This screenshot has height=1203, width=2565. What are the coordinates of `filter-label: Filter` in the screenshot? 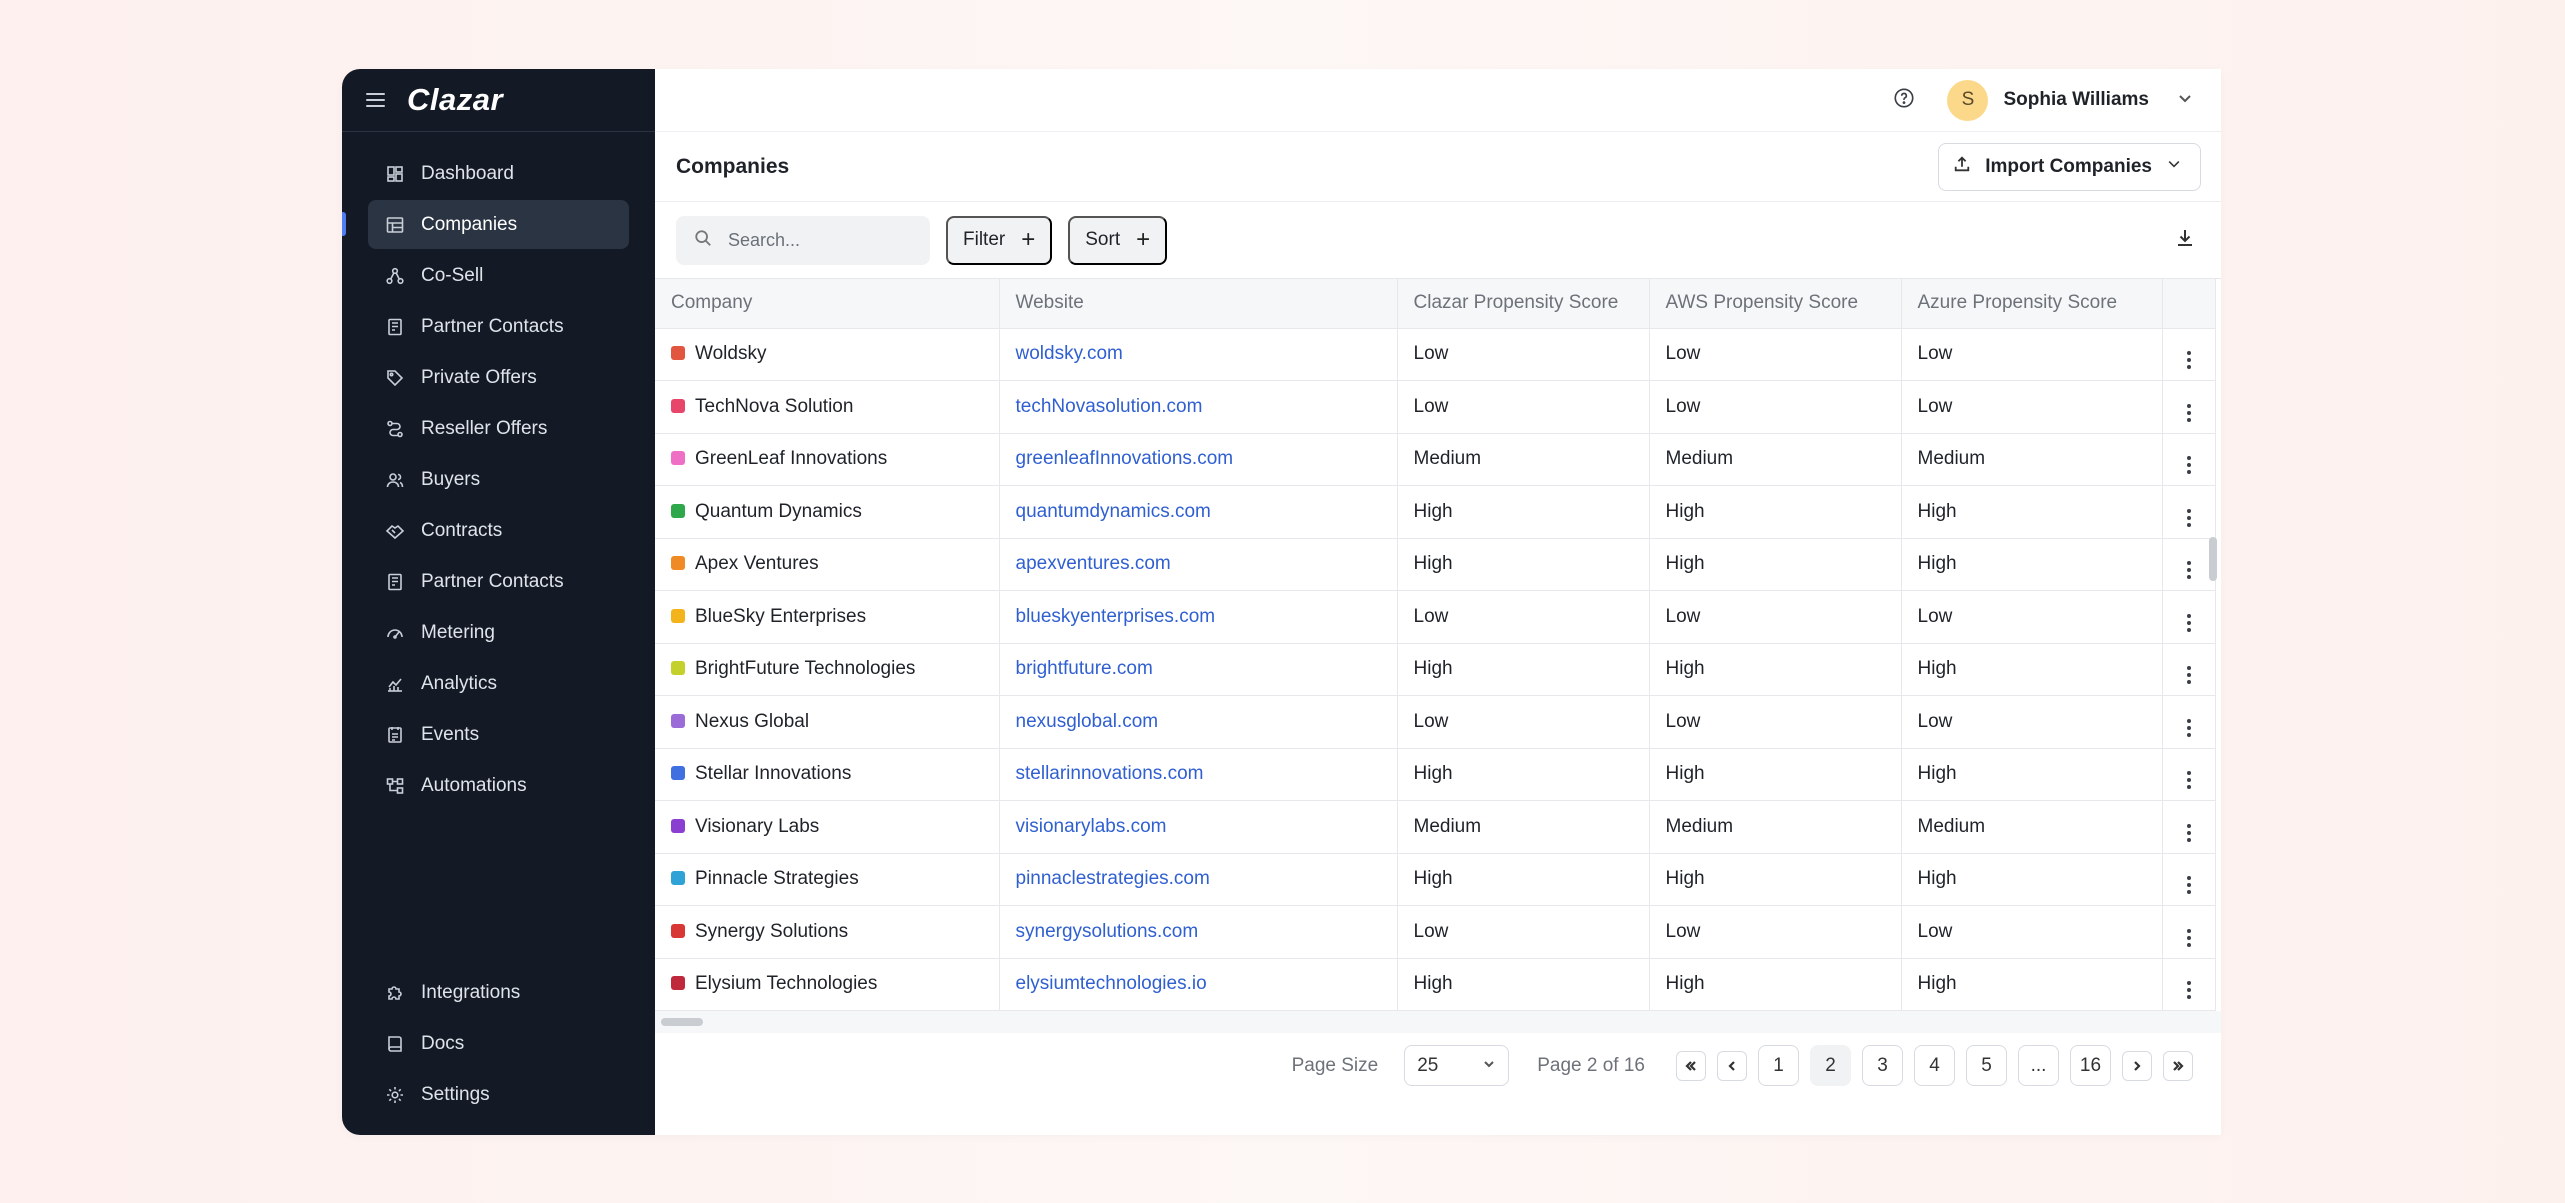 It's located at (984, 239).